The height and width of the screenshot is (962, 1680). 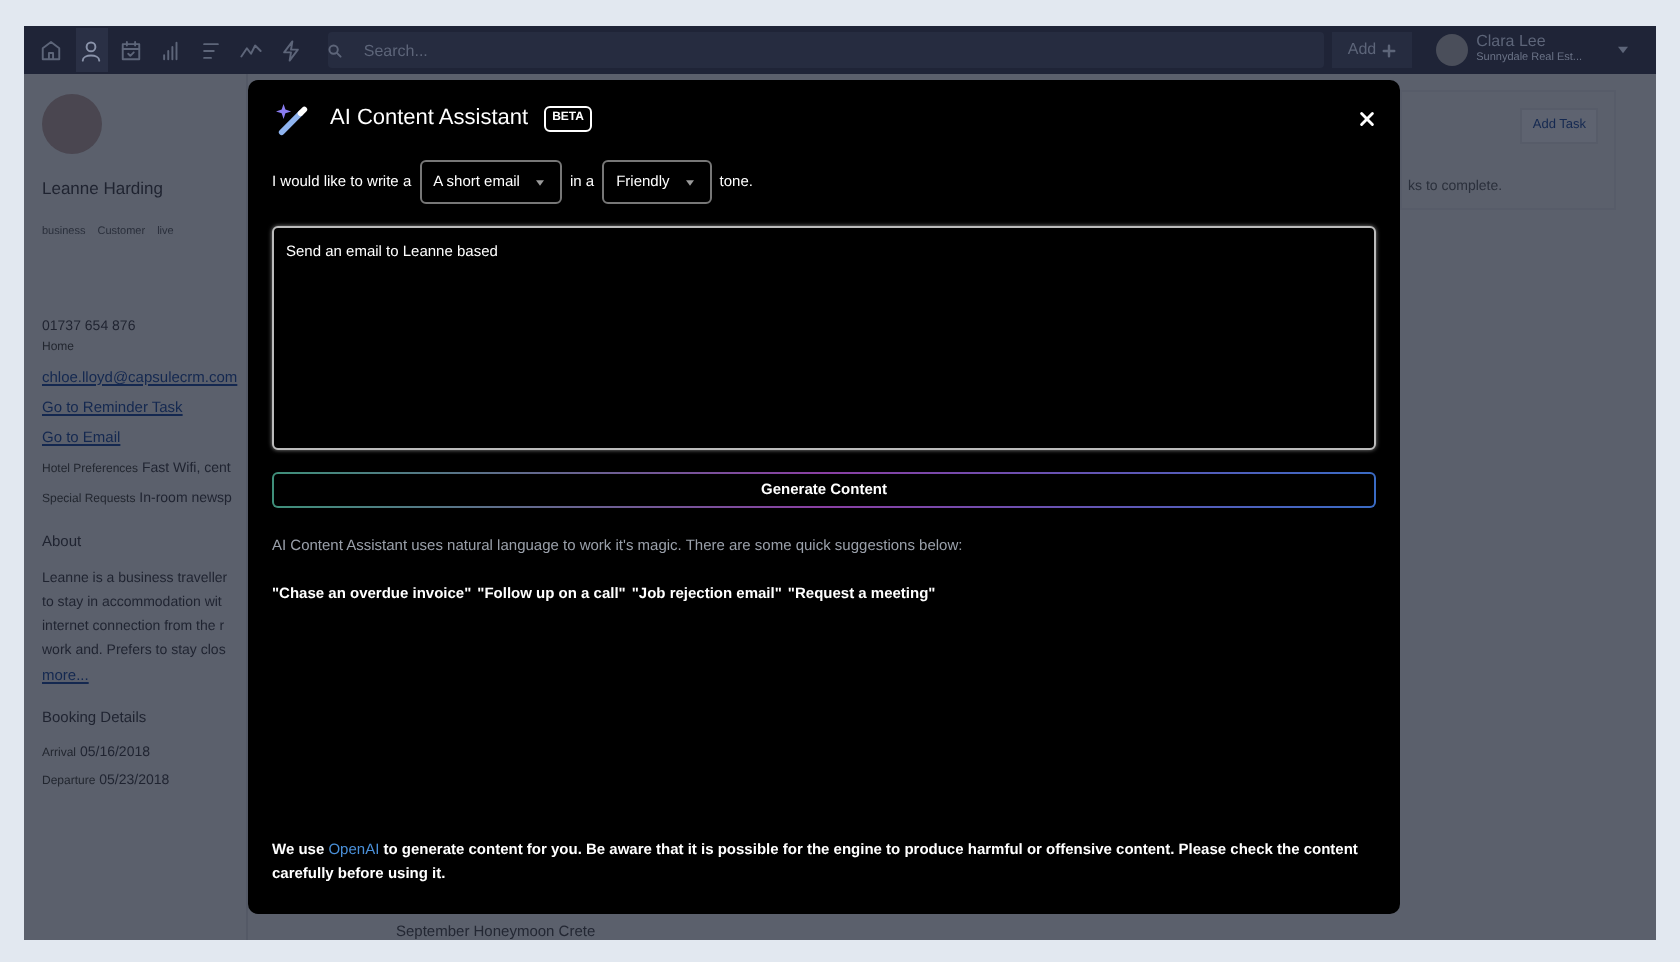 I want to click on modal-title: AI Content Assistant, so click(x=429, y=119).